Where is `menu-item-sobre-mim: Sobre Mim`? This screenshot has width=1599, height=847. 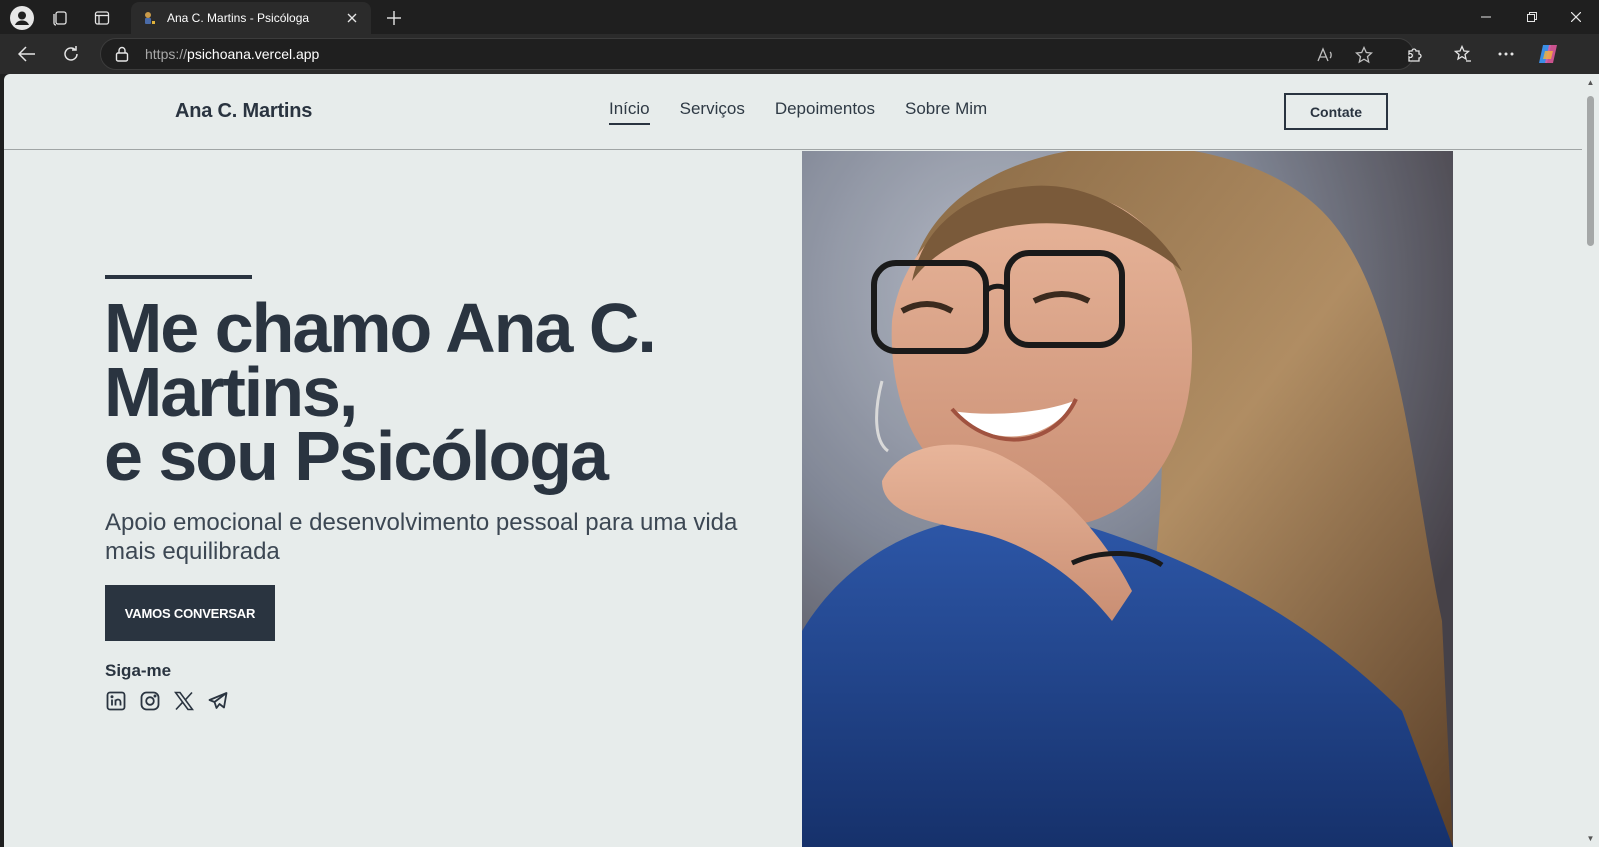
menu-item-sobre-mim: Sobre Mim is located at coordinates (946, 112).